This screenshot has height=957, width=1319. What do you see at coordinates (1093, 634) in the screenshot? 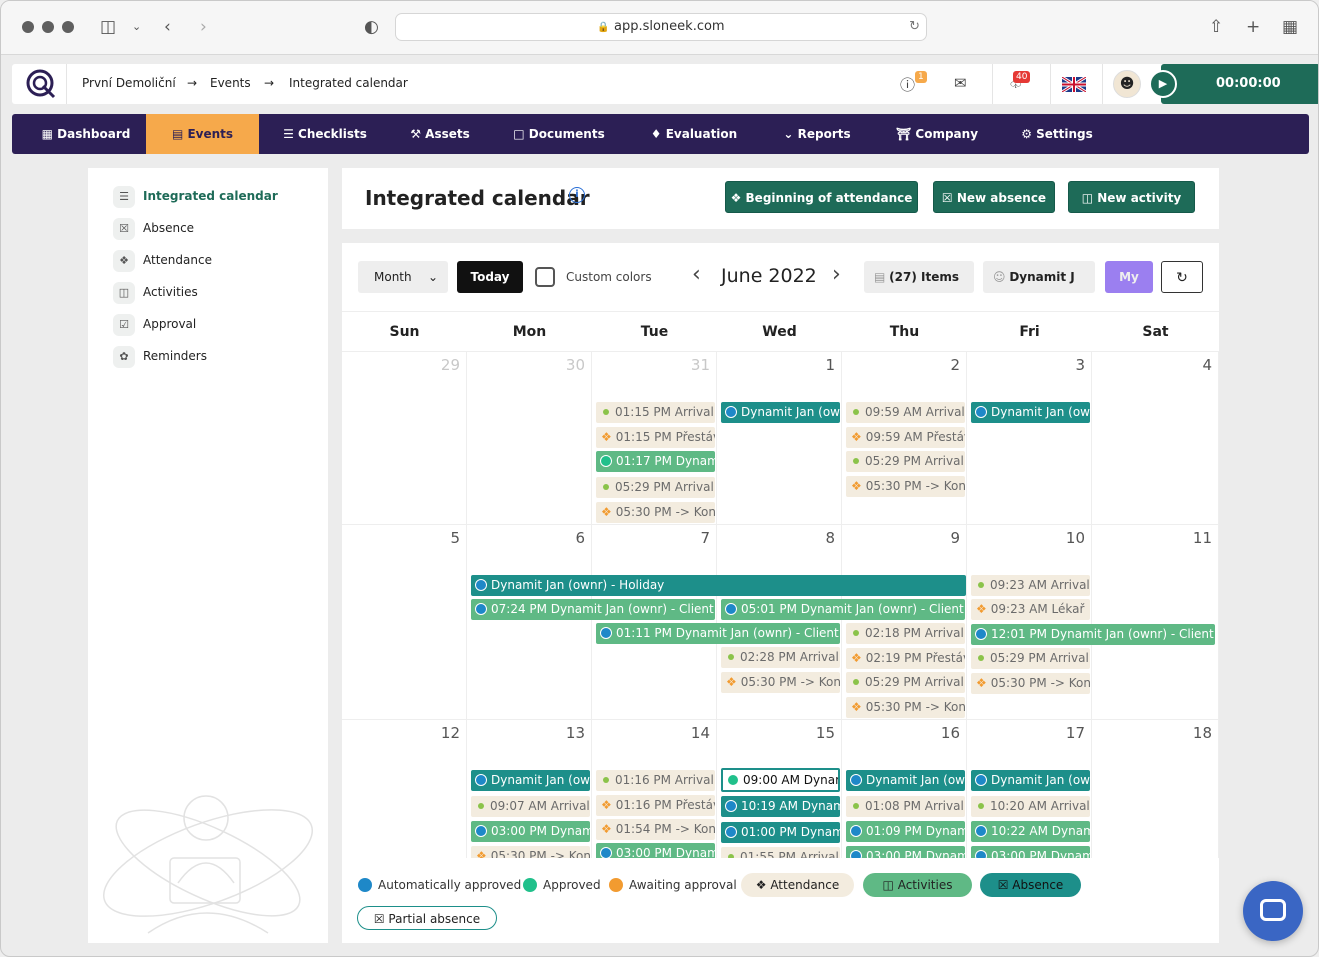
I see `activity-event: 12:01 PM Dynamit Jan (ownr) - Client - Z` at bounding box center [1093, 634].